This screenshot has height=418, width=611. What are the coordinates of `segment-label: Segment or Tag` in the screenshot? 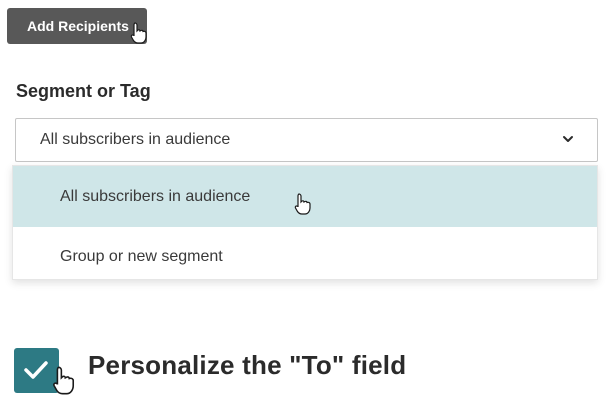 It's located at (83, 91).